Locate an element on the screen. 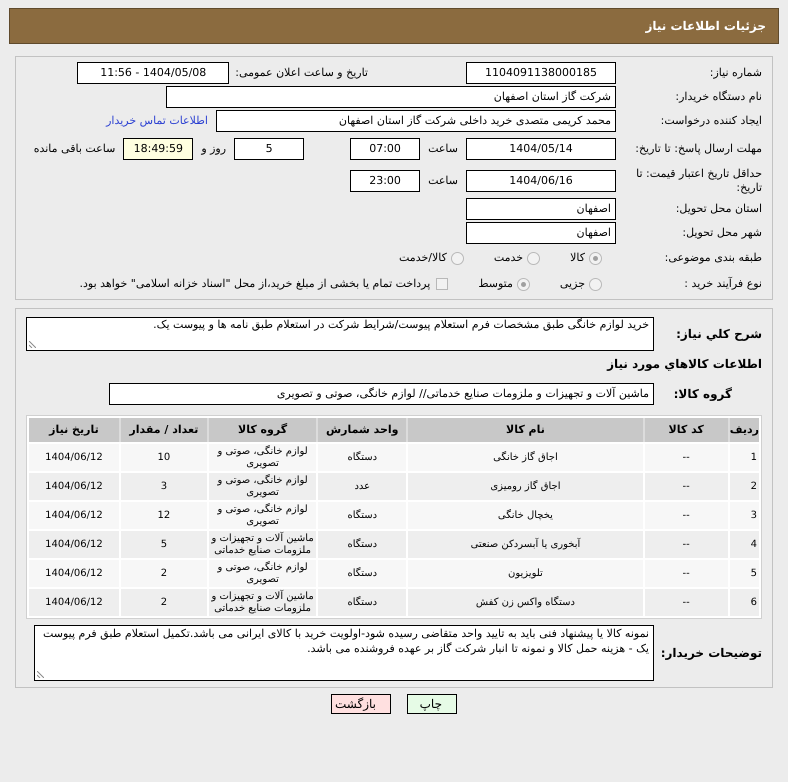  field-label: شهر محل تحویل: is located at coordinates (721, 233).